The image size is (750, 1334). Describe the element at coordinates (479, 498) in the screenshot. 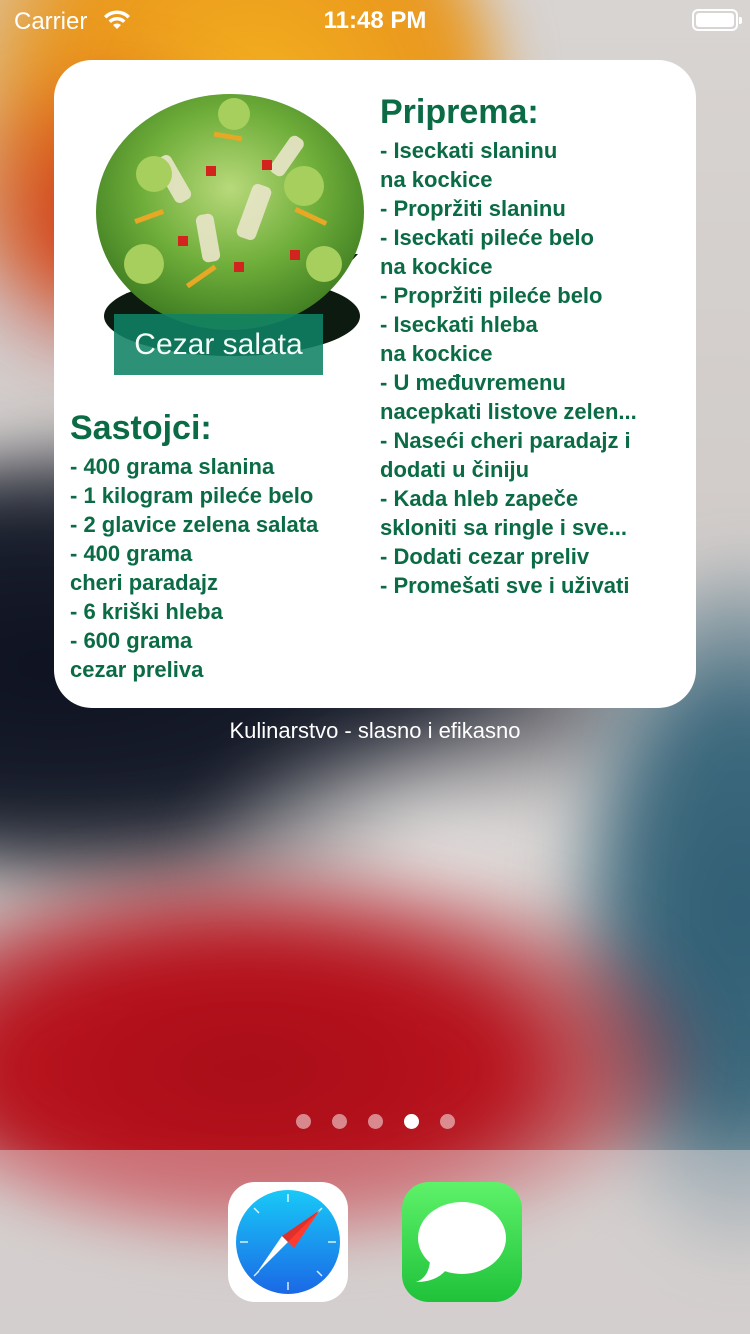

I see `step-line: - Kada hleb zapeče` at that location.